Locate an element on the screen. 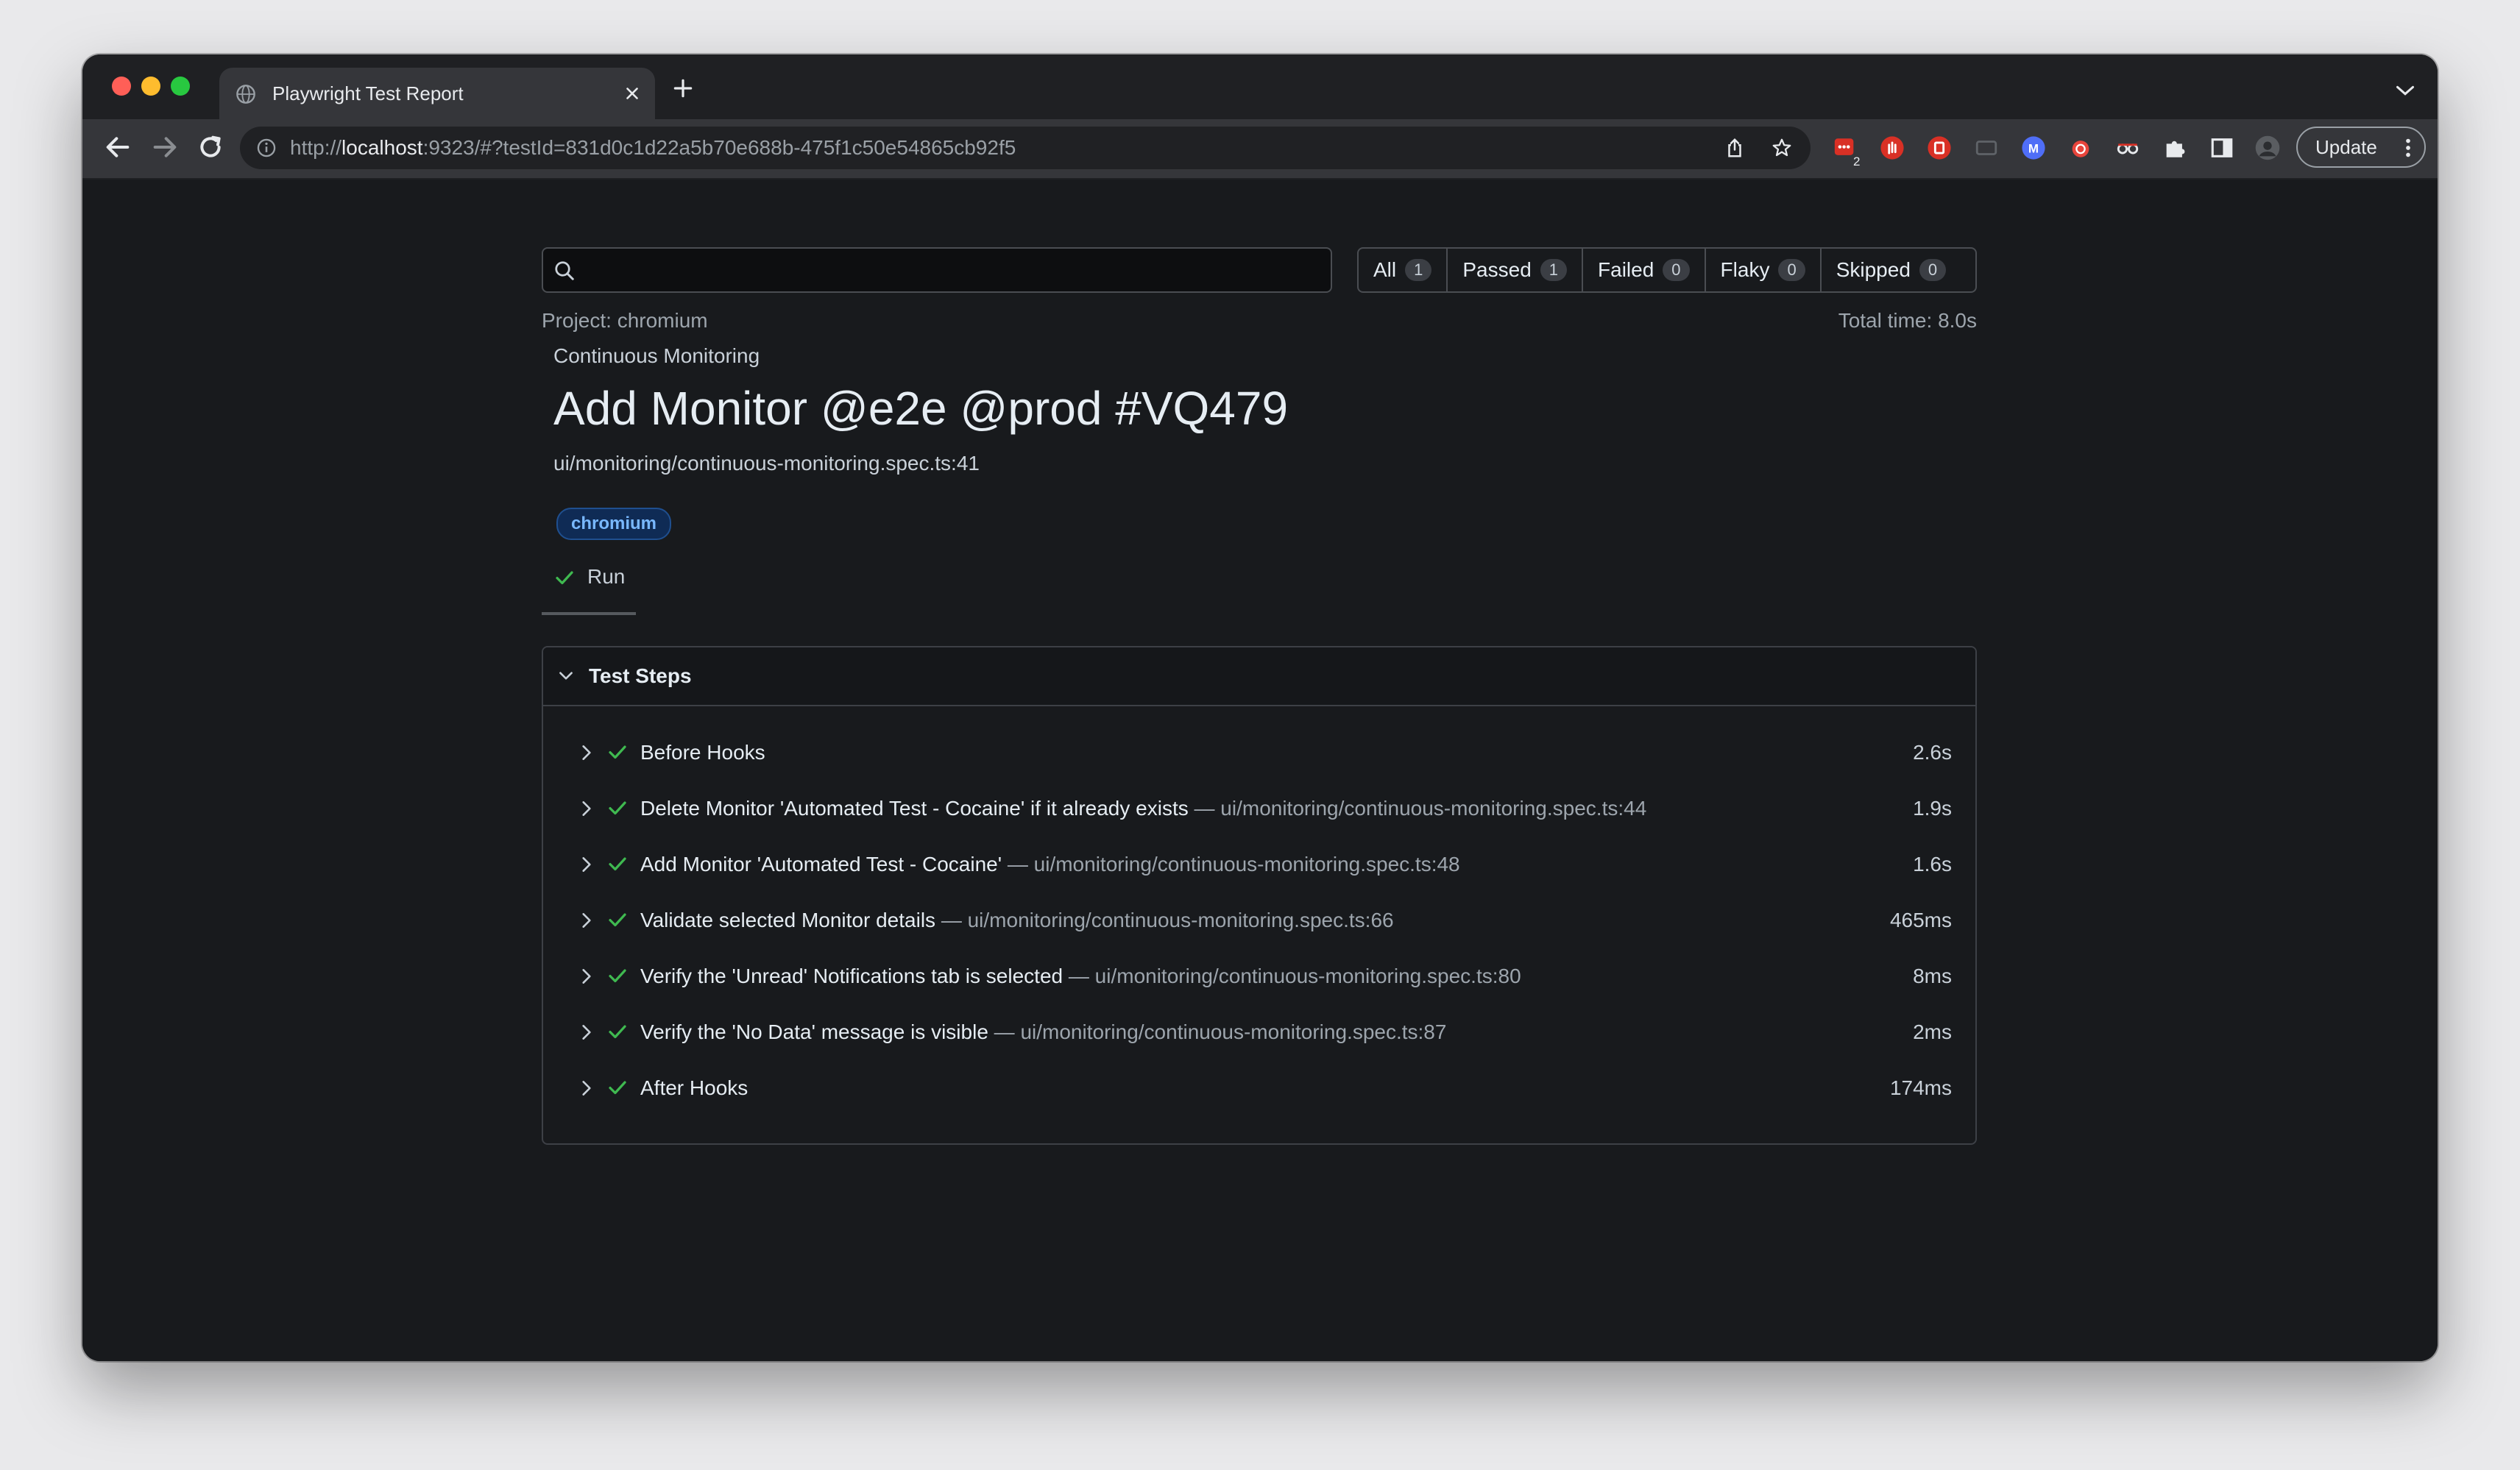  reload-icon is located at coordinates (210, 147).